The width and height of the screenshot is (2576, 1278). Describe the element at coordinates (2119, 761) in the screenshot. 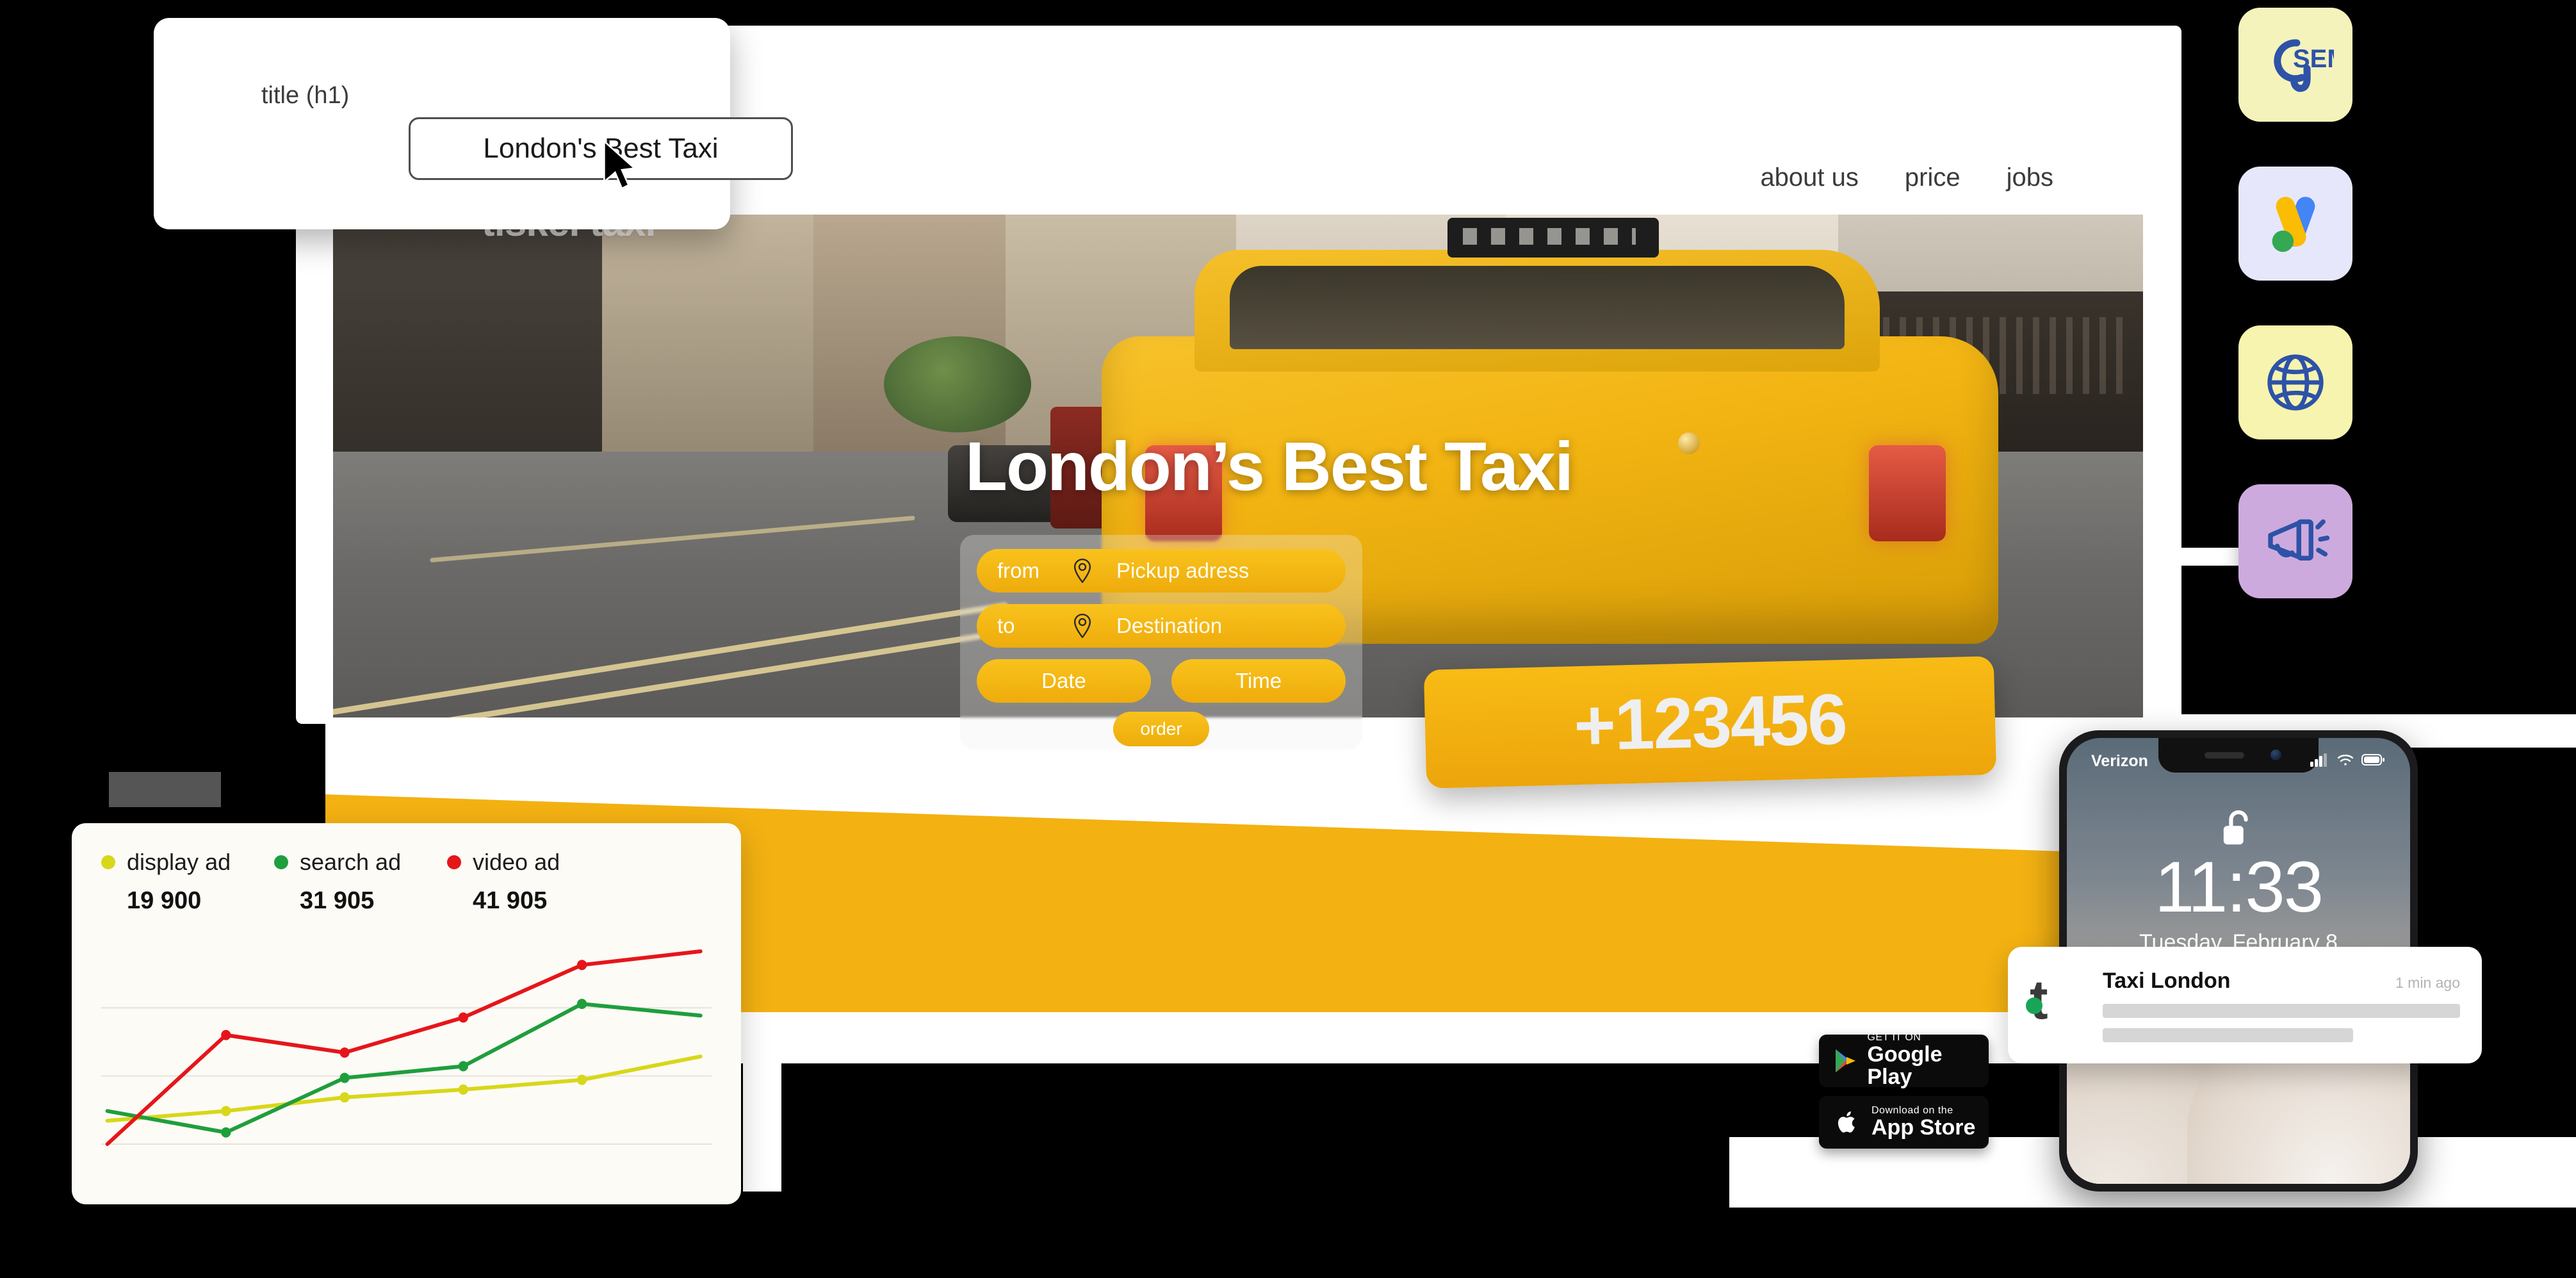

I see `carrier-label: Verizon` at that location.